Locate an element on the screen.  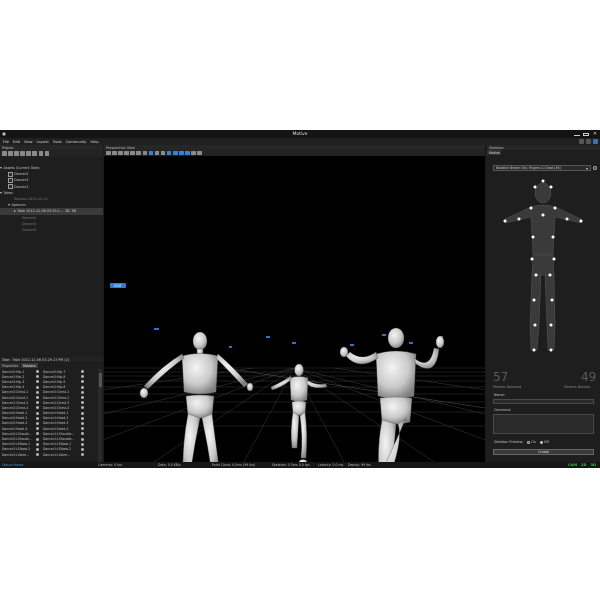
menu-layout: Layout is located at coordinates (43, 142).